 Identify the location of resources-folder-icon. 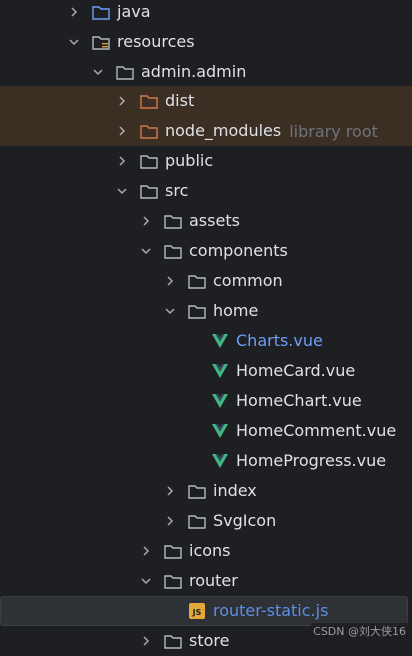
(101, 42).